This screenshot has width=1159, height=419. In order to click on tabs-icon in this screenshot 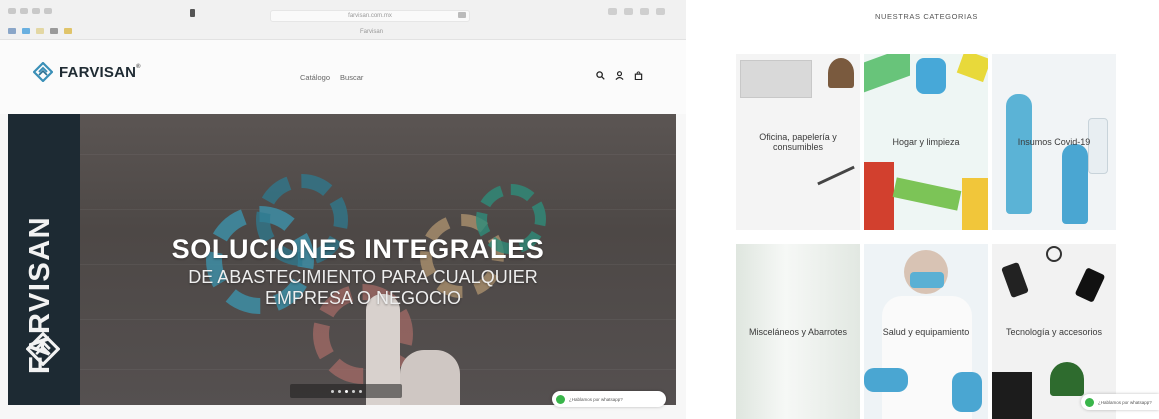, I will do `click(628, 11)`.